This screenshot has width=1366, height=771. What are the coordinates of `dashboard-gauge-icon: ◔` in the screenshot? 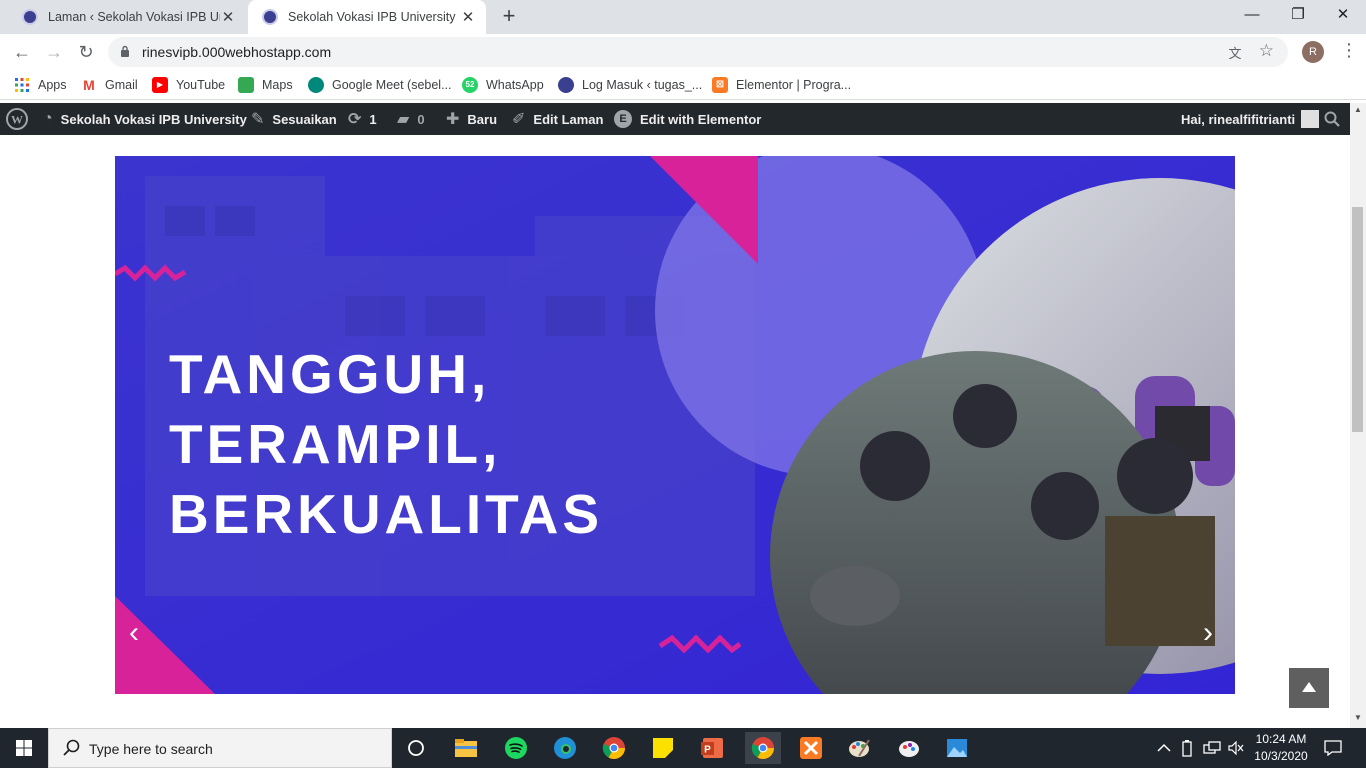 It's located at (48, 118).